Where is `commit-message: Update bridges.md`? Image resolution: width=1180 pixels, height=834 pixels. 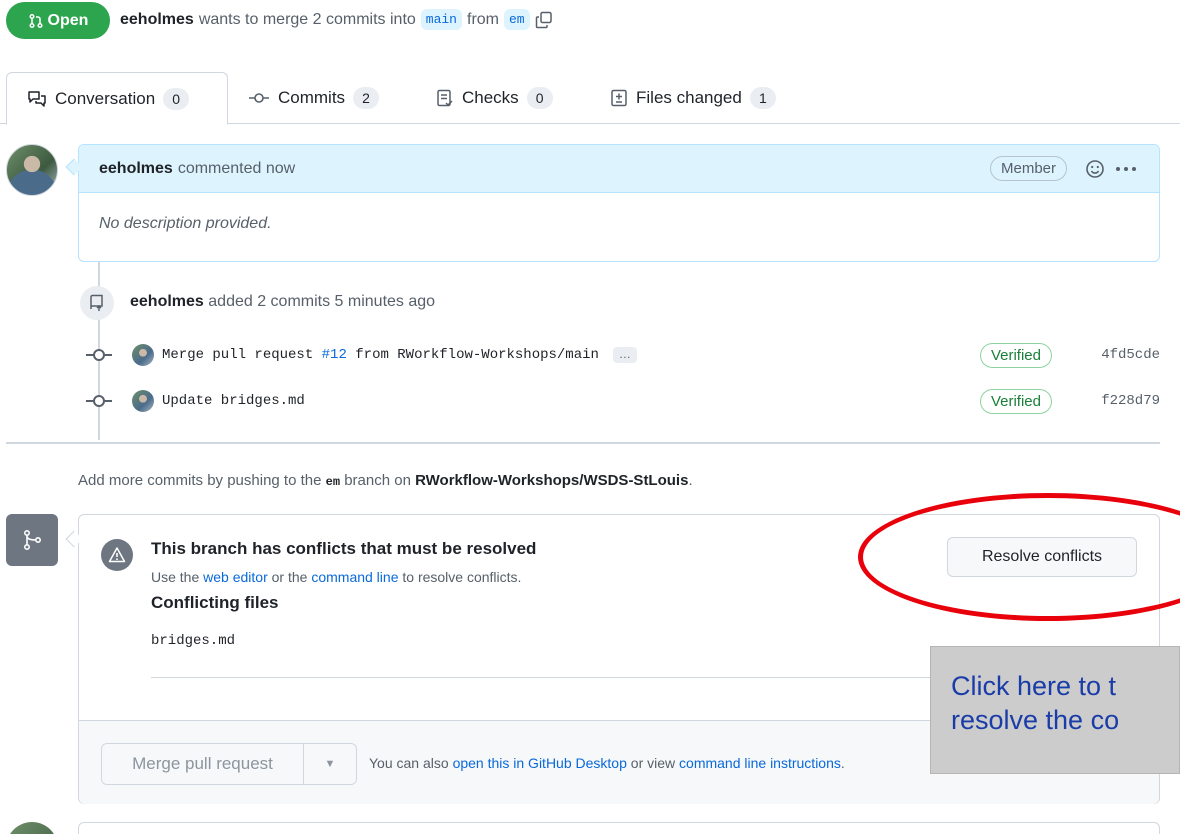 commit-message: Update bridges.md is located at coordinates (233, 401).